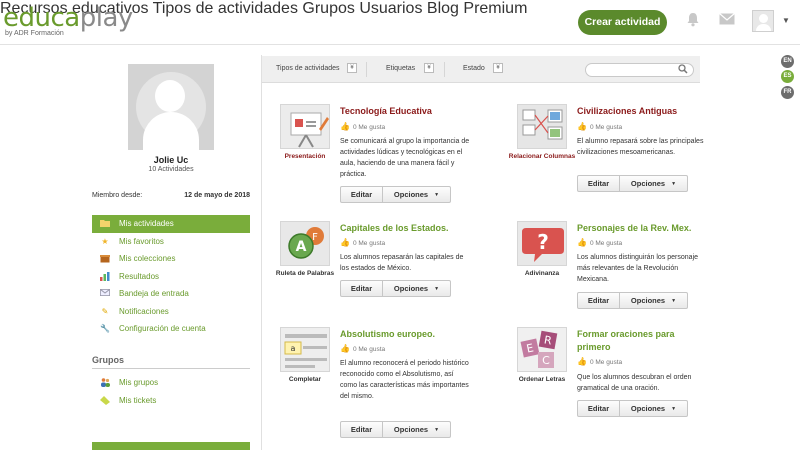  Describe the element at coordinates (787, 92) in the screenshot. I see `language-fr: FR` at that location.